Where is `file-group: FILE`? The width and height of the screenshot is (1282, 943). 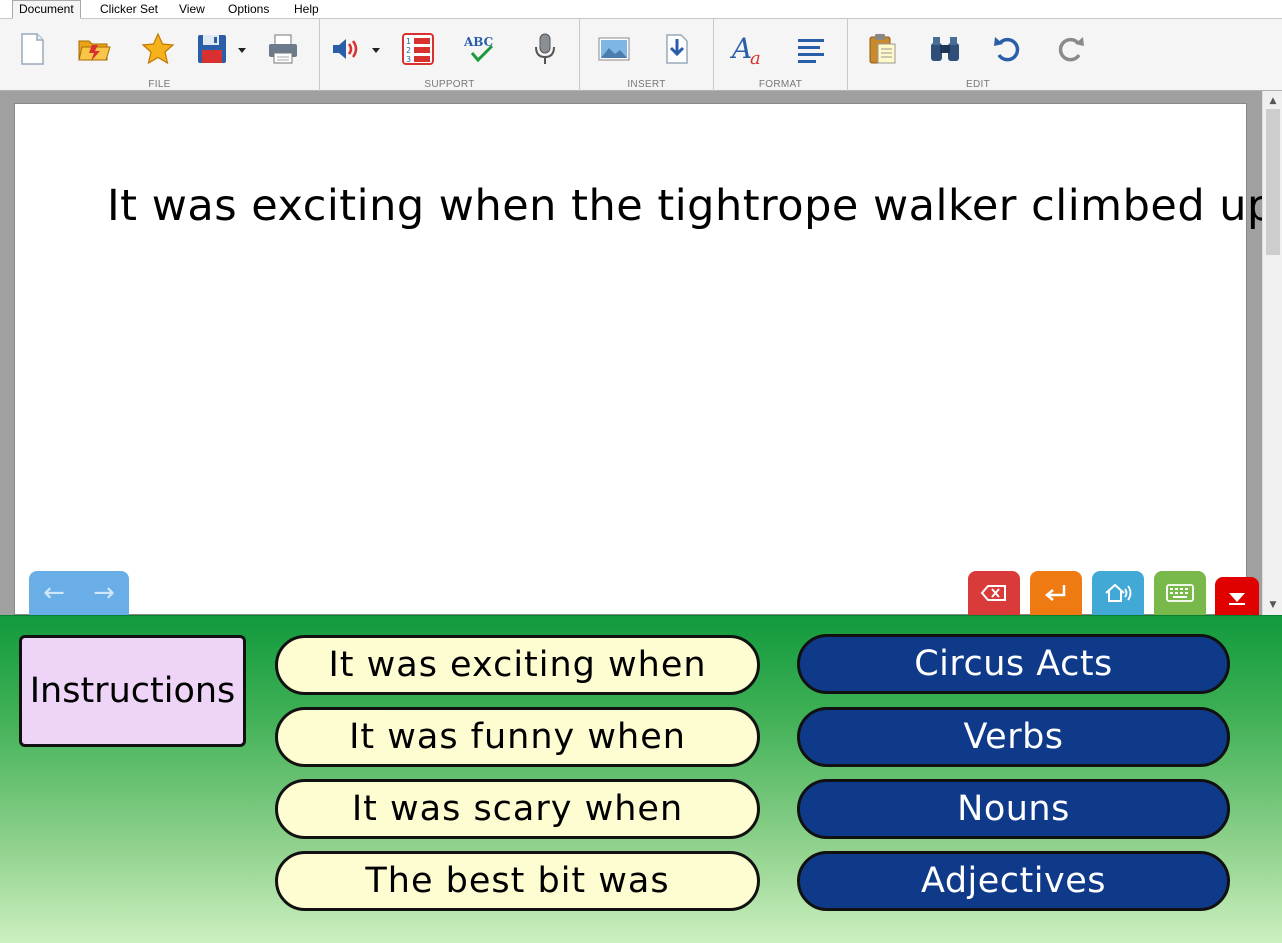 file-group: FILE is located at coordinates (160, 55).